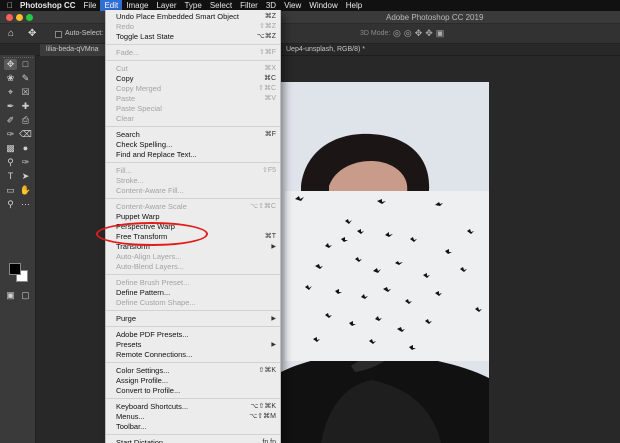 This screenshot has height=443, width=620. Describe the element at coordinates (25, 148) in the screenshot. I see `blur-tool-icon: ●` at that location.